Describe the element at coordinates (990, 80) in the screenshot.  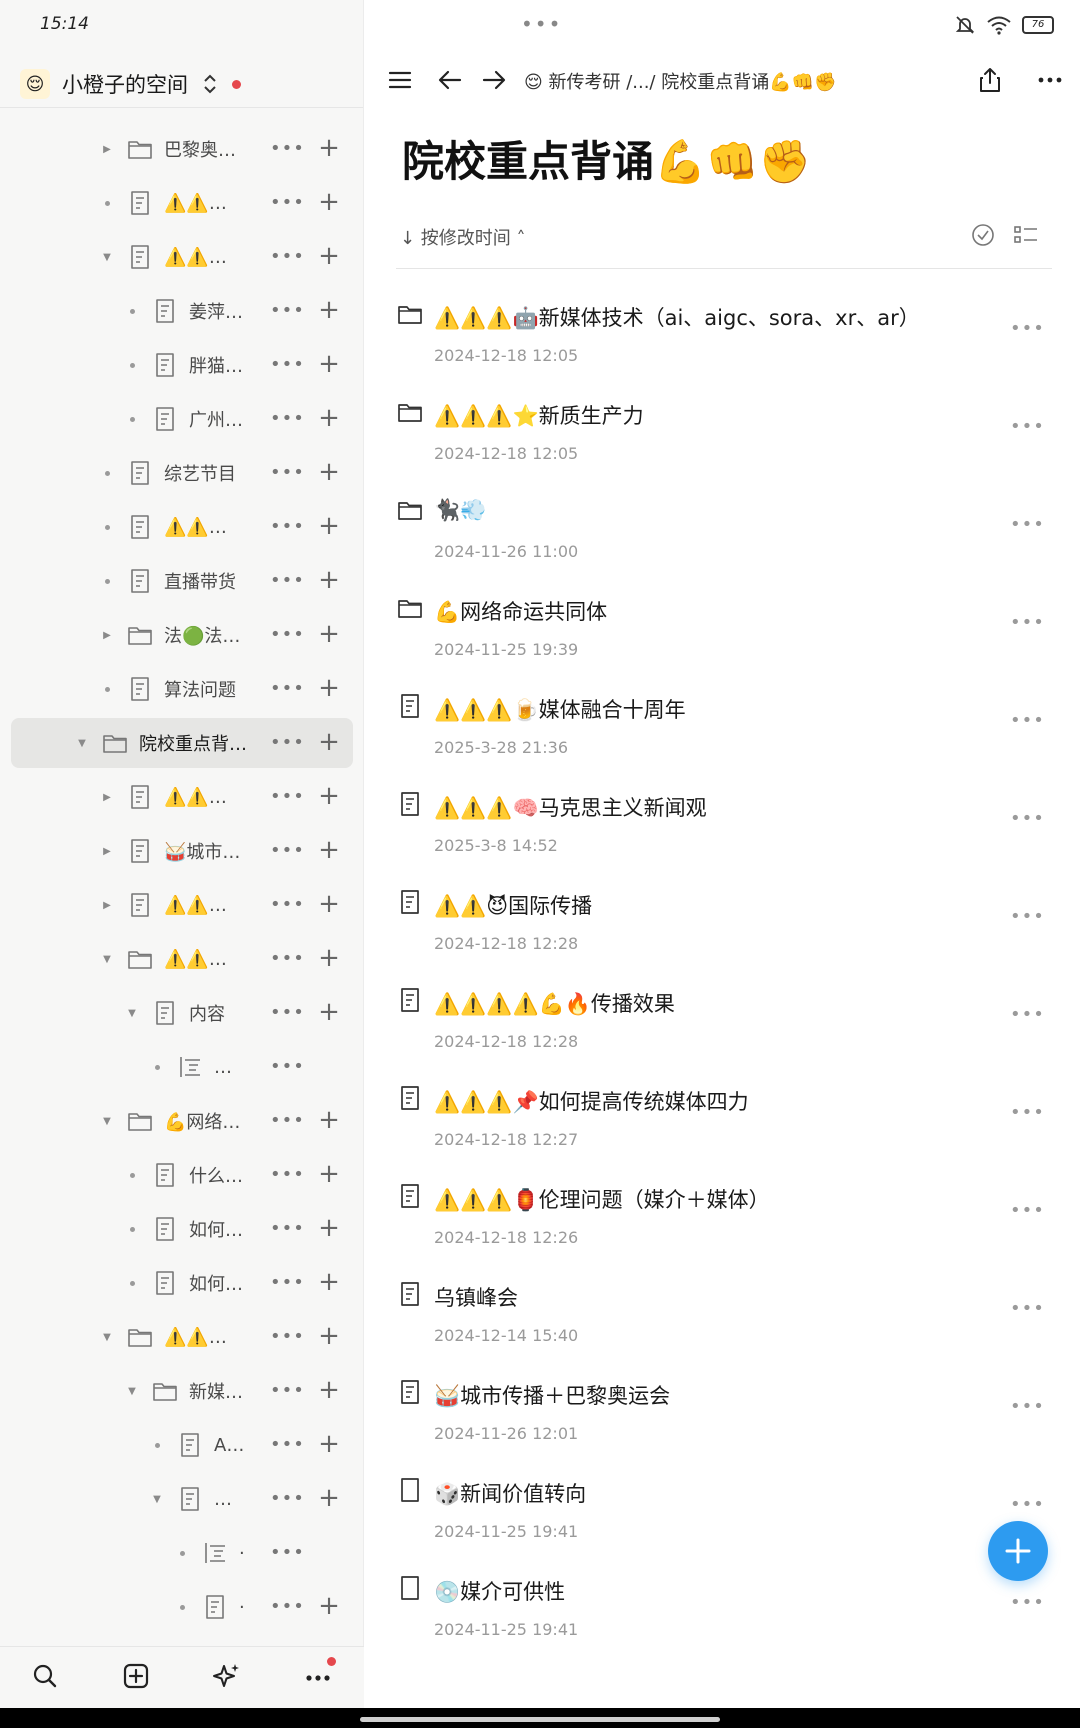
I see `share-icon` at that location.